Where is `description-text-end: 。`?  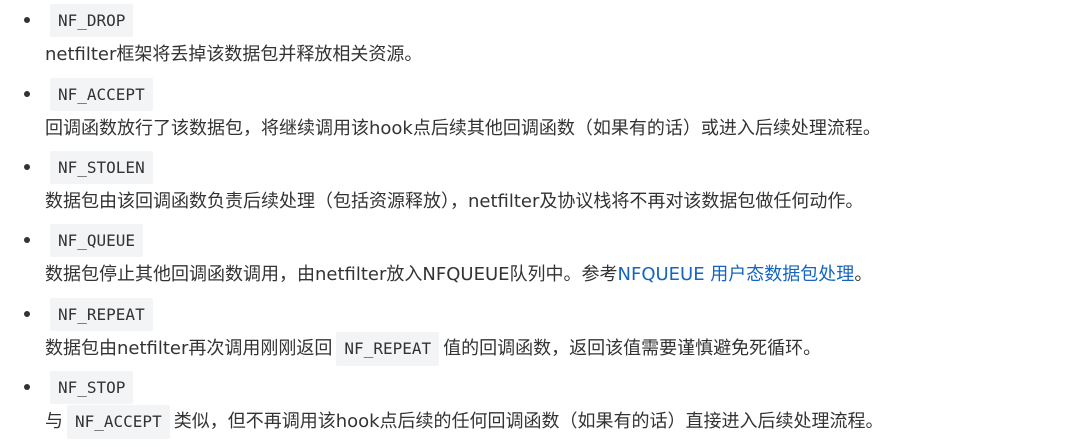 description-text-end: 。 is located at coordinates (863, 274).